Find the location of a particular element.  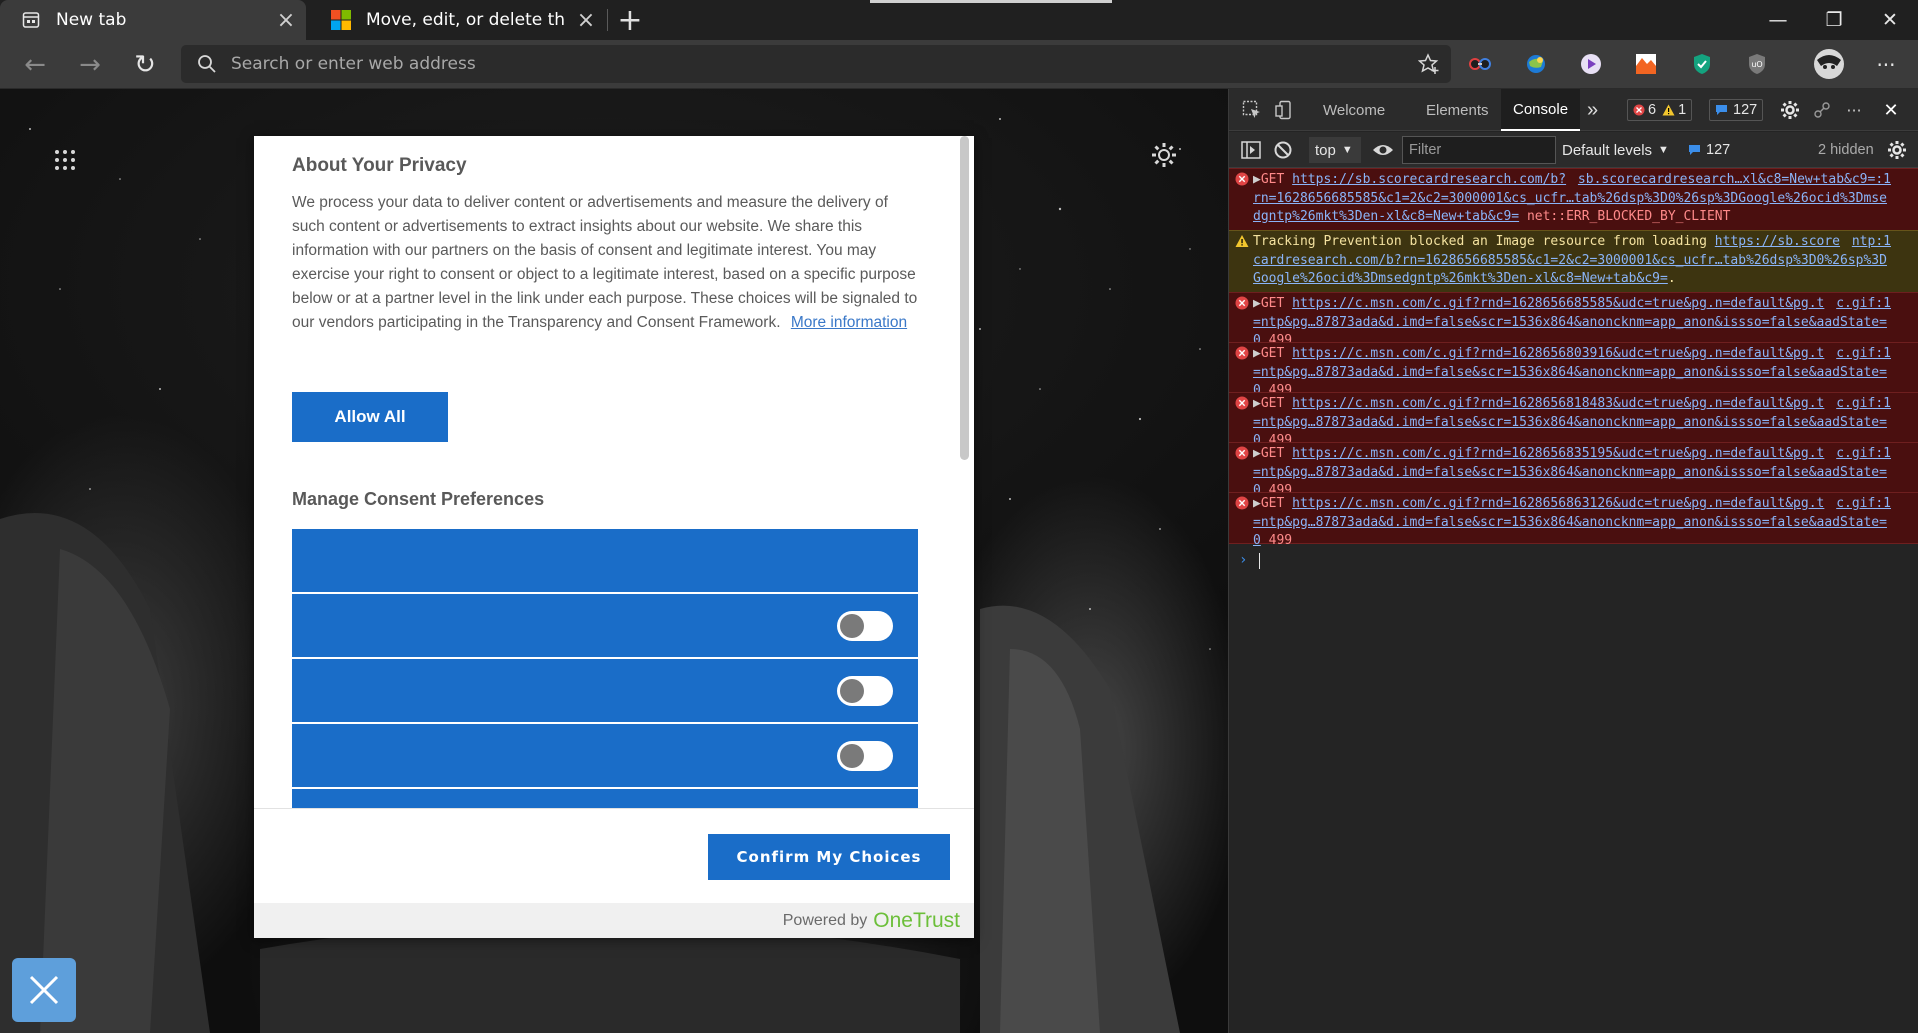

error-icon is located at coordinates (1242, 453).